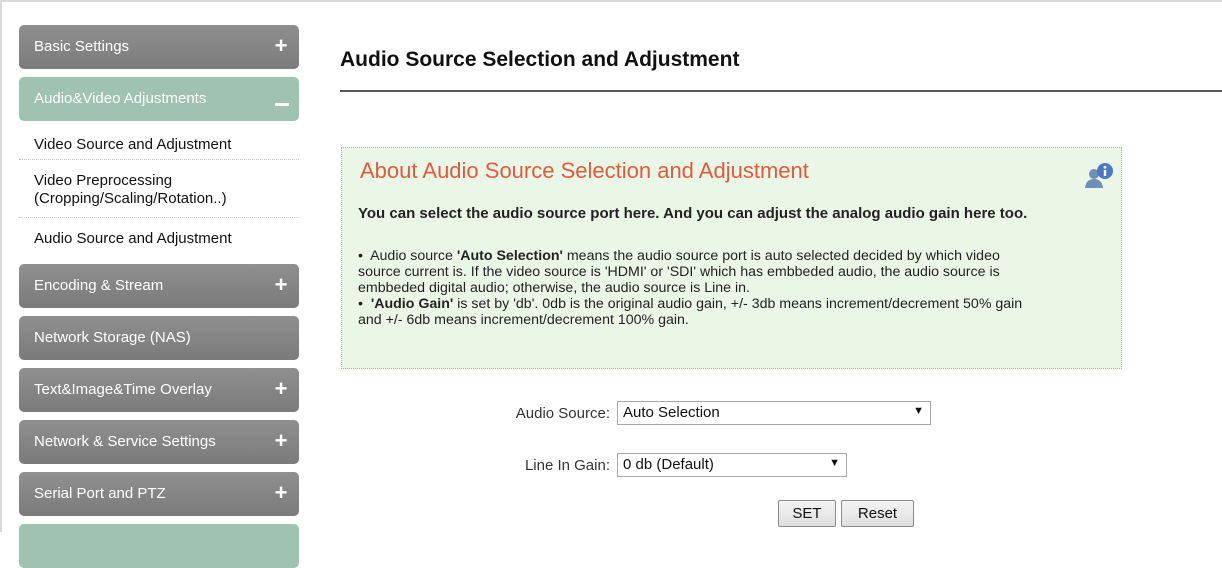  I want to click on menu-encoding-stream: Encoding & Stream +, so click(159, 286).